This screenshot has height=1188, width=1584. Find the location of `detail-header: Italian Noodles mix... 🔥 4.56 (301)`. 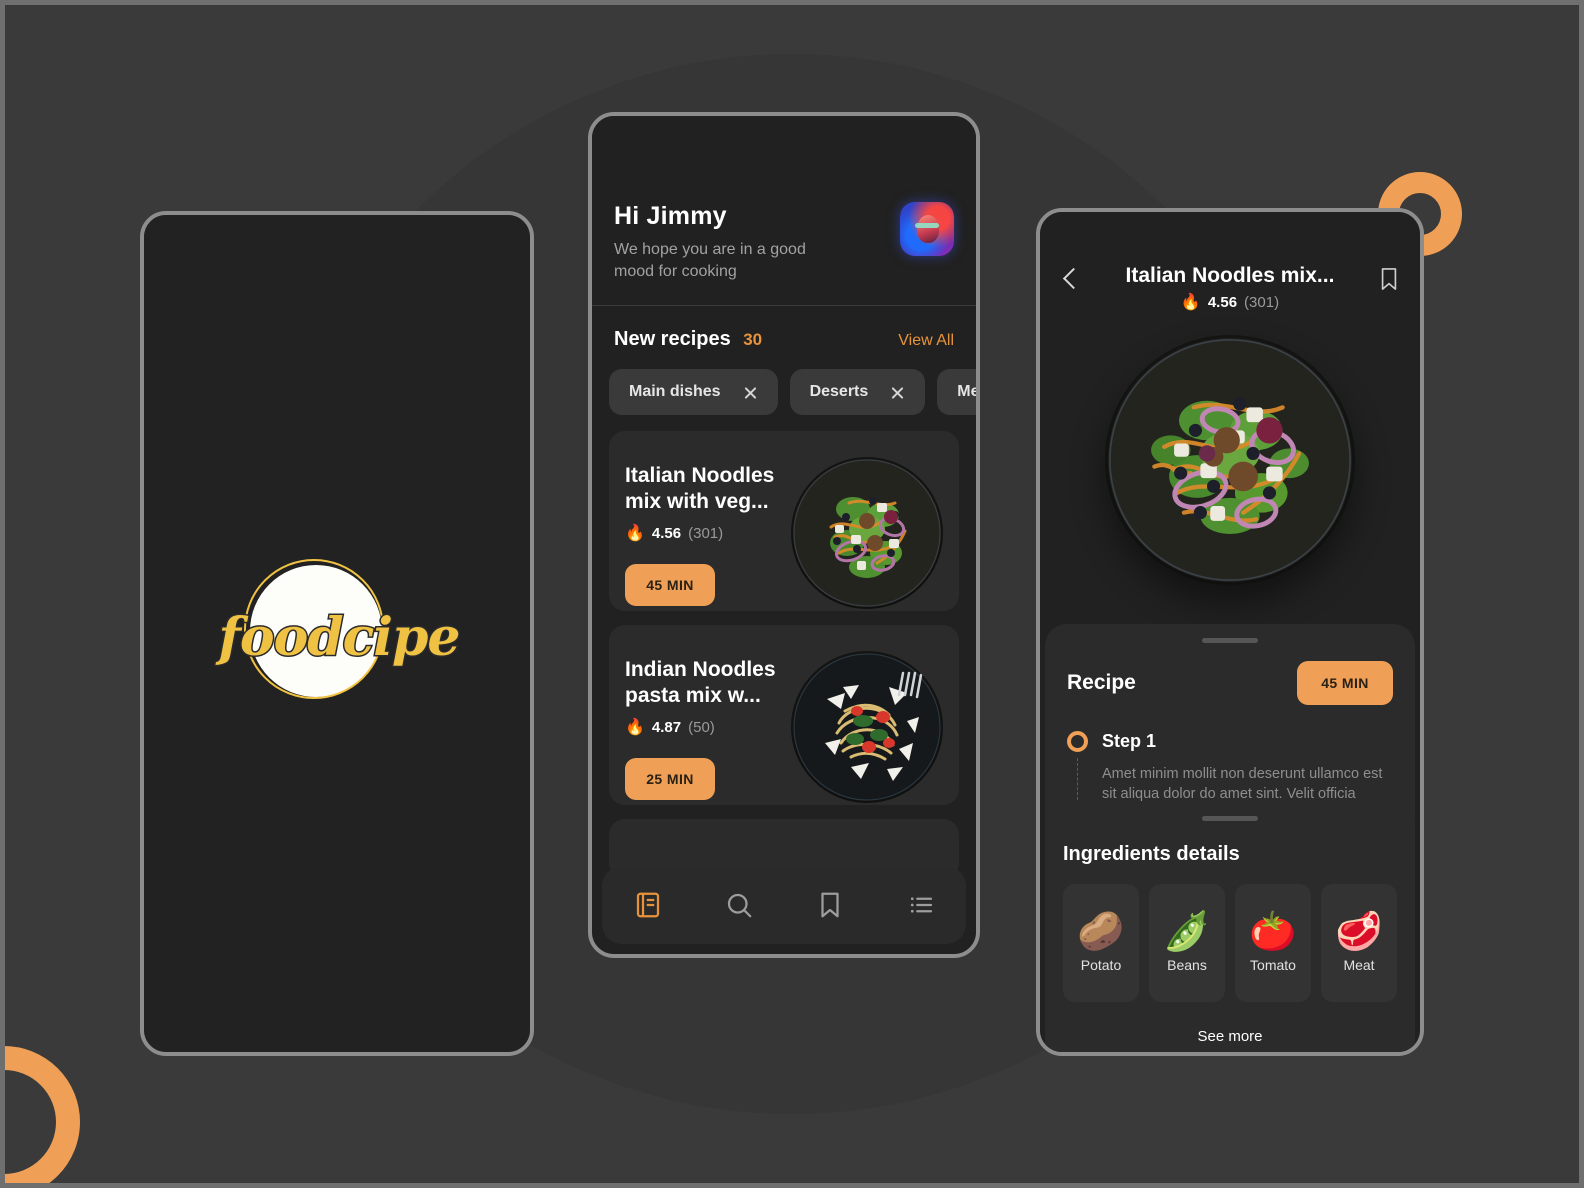

detail-header: Italian Noodles mix... 🔥 4.56 (301) is located at coordinates (1230, 261).